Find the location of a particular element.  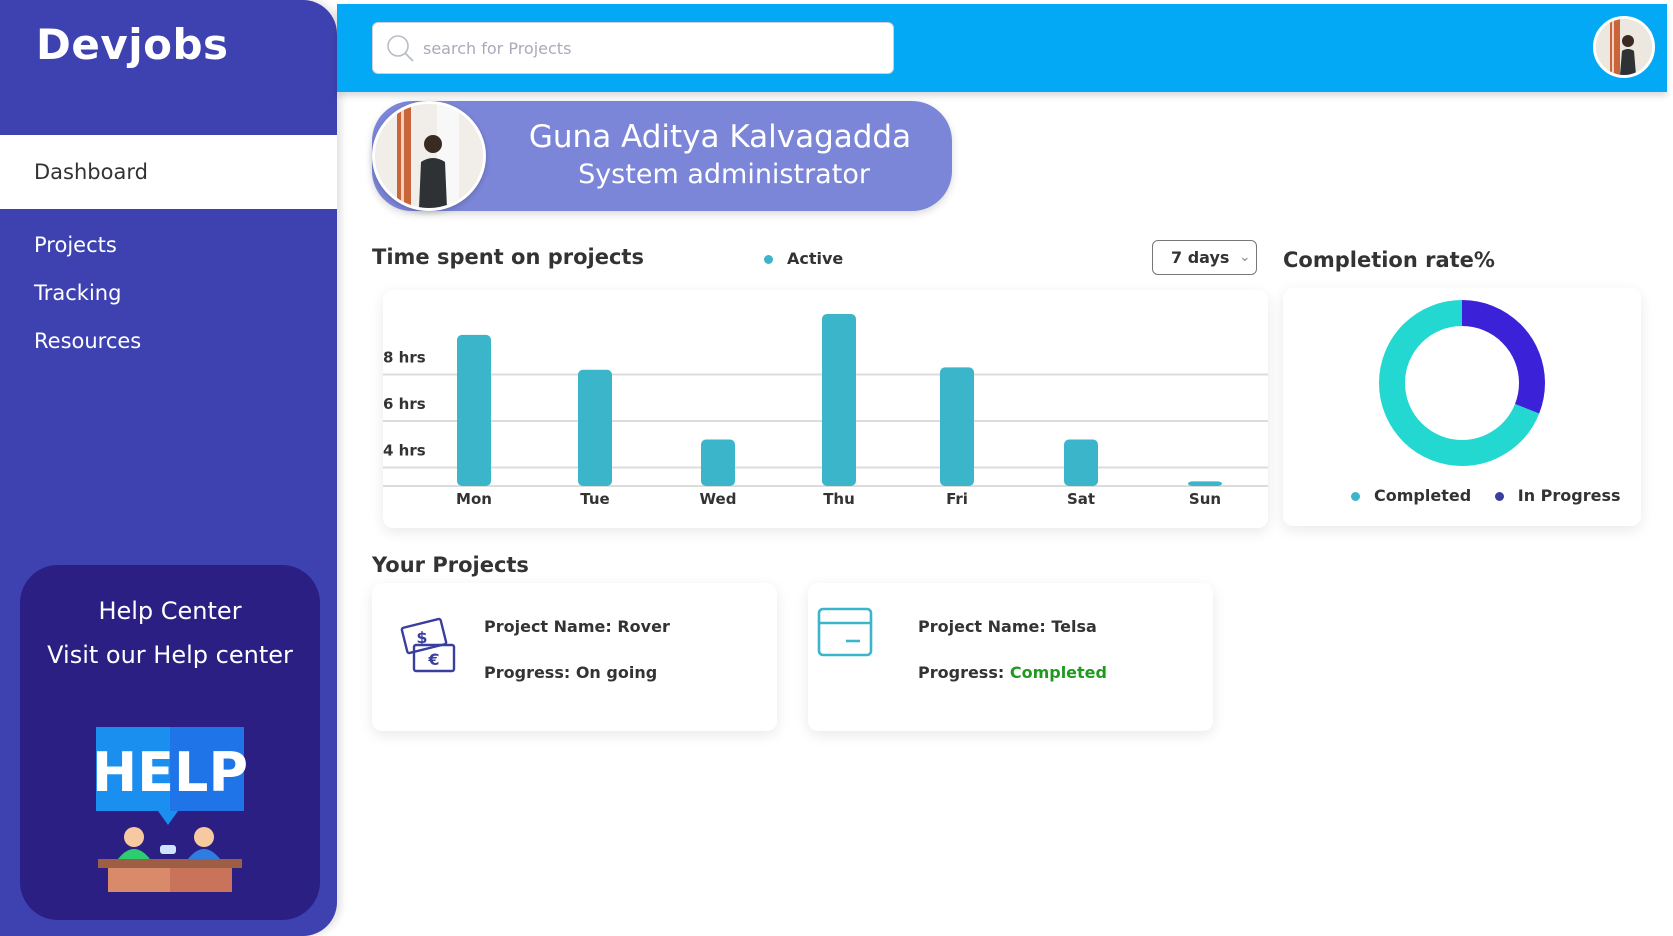

active-legend-label: Active is located at coordinates (815, 258).